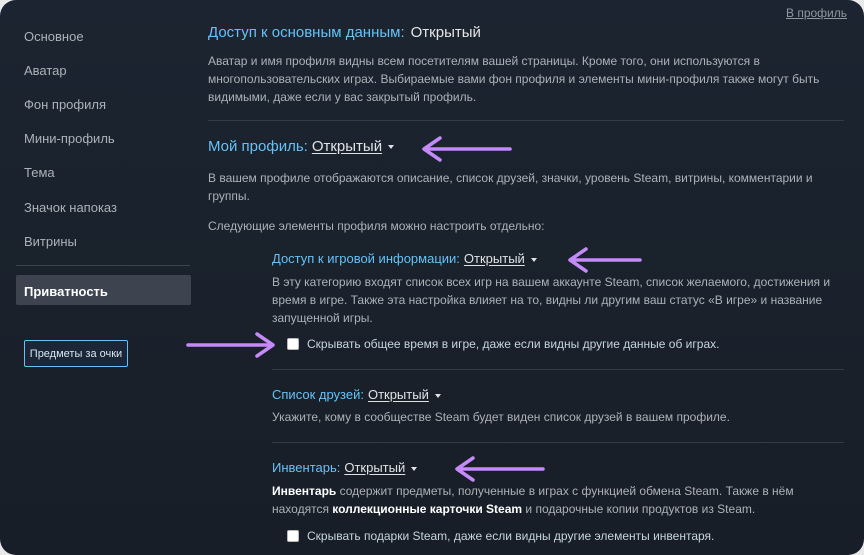 Image resolution: width=864 pixels, height=555 pixels. What do you see at coordinates (304, 491) in the screenshot?
I see `inventory-desc-strong: Инвентарь` at bounding box center [304, 491].